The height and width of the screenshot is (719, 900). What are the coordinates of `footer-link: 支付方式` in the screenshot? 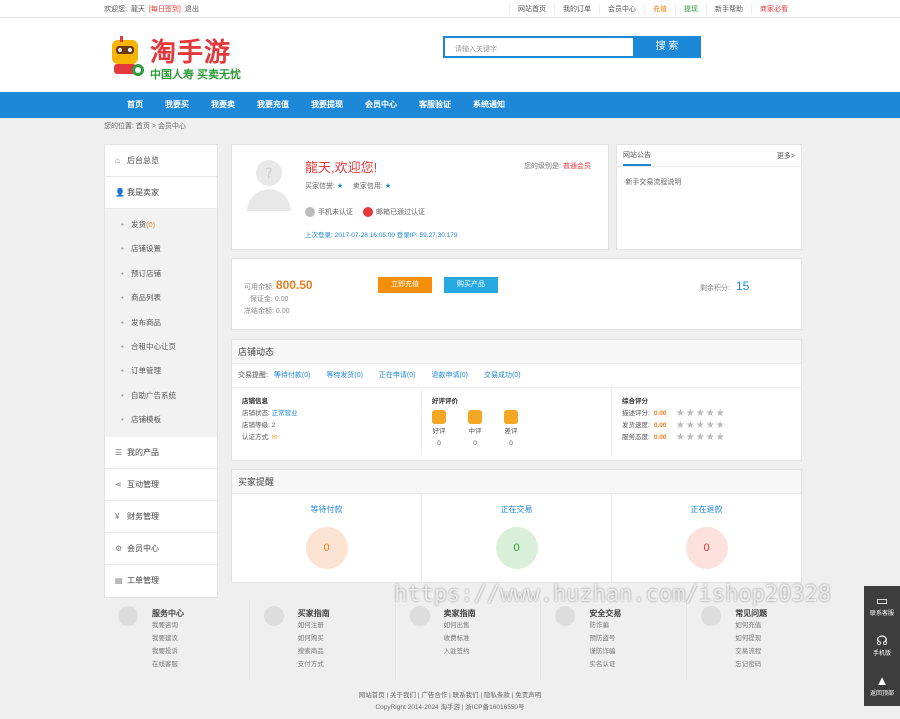 It's located at (346, 664).